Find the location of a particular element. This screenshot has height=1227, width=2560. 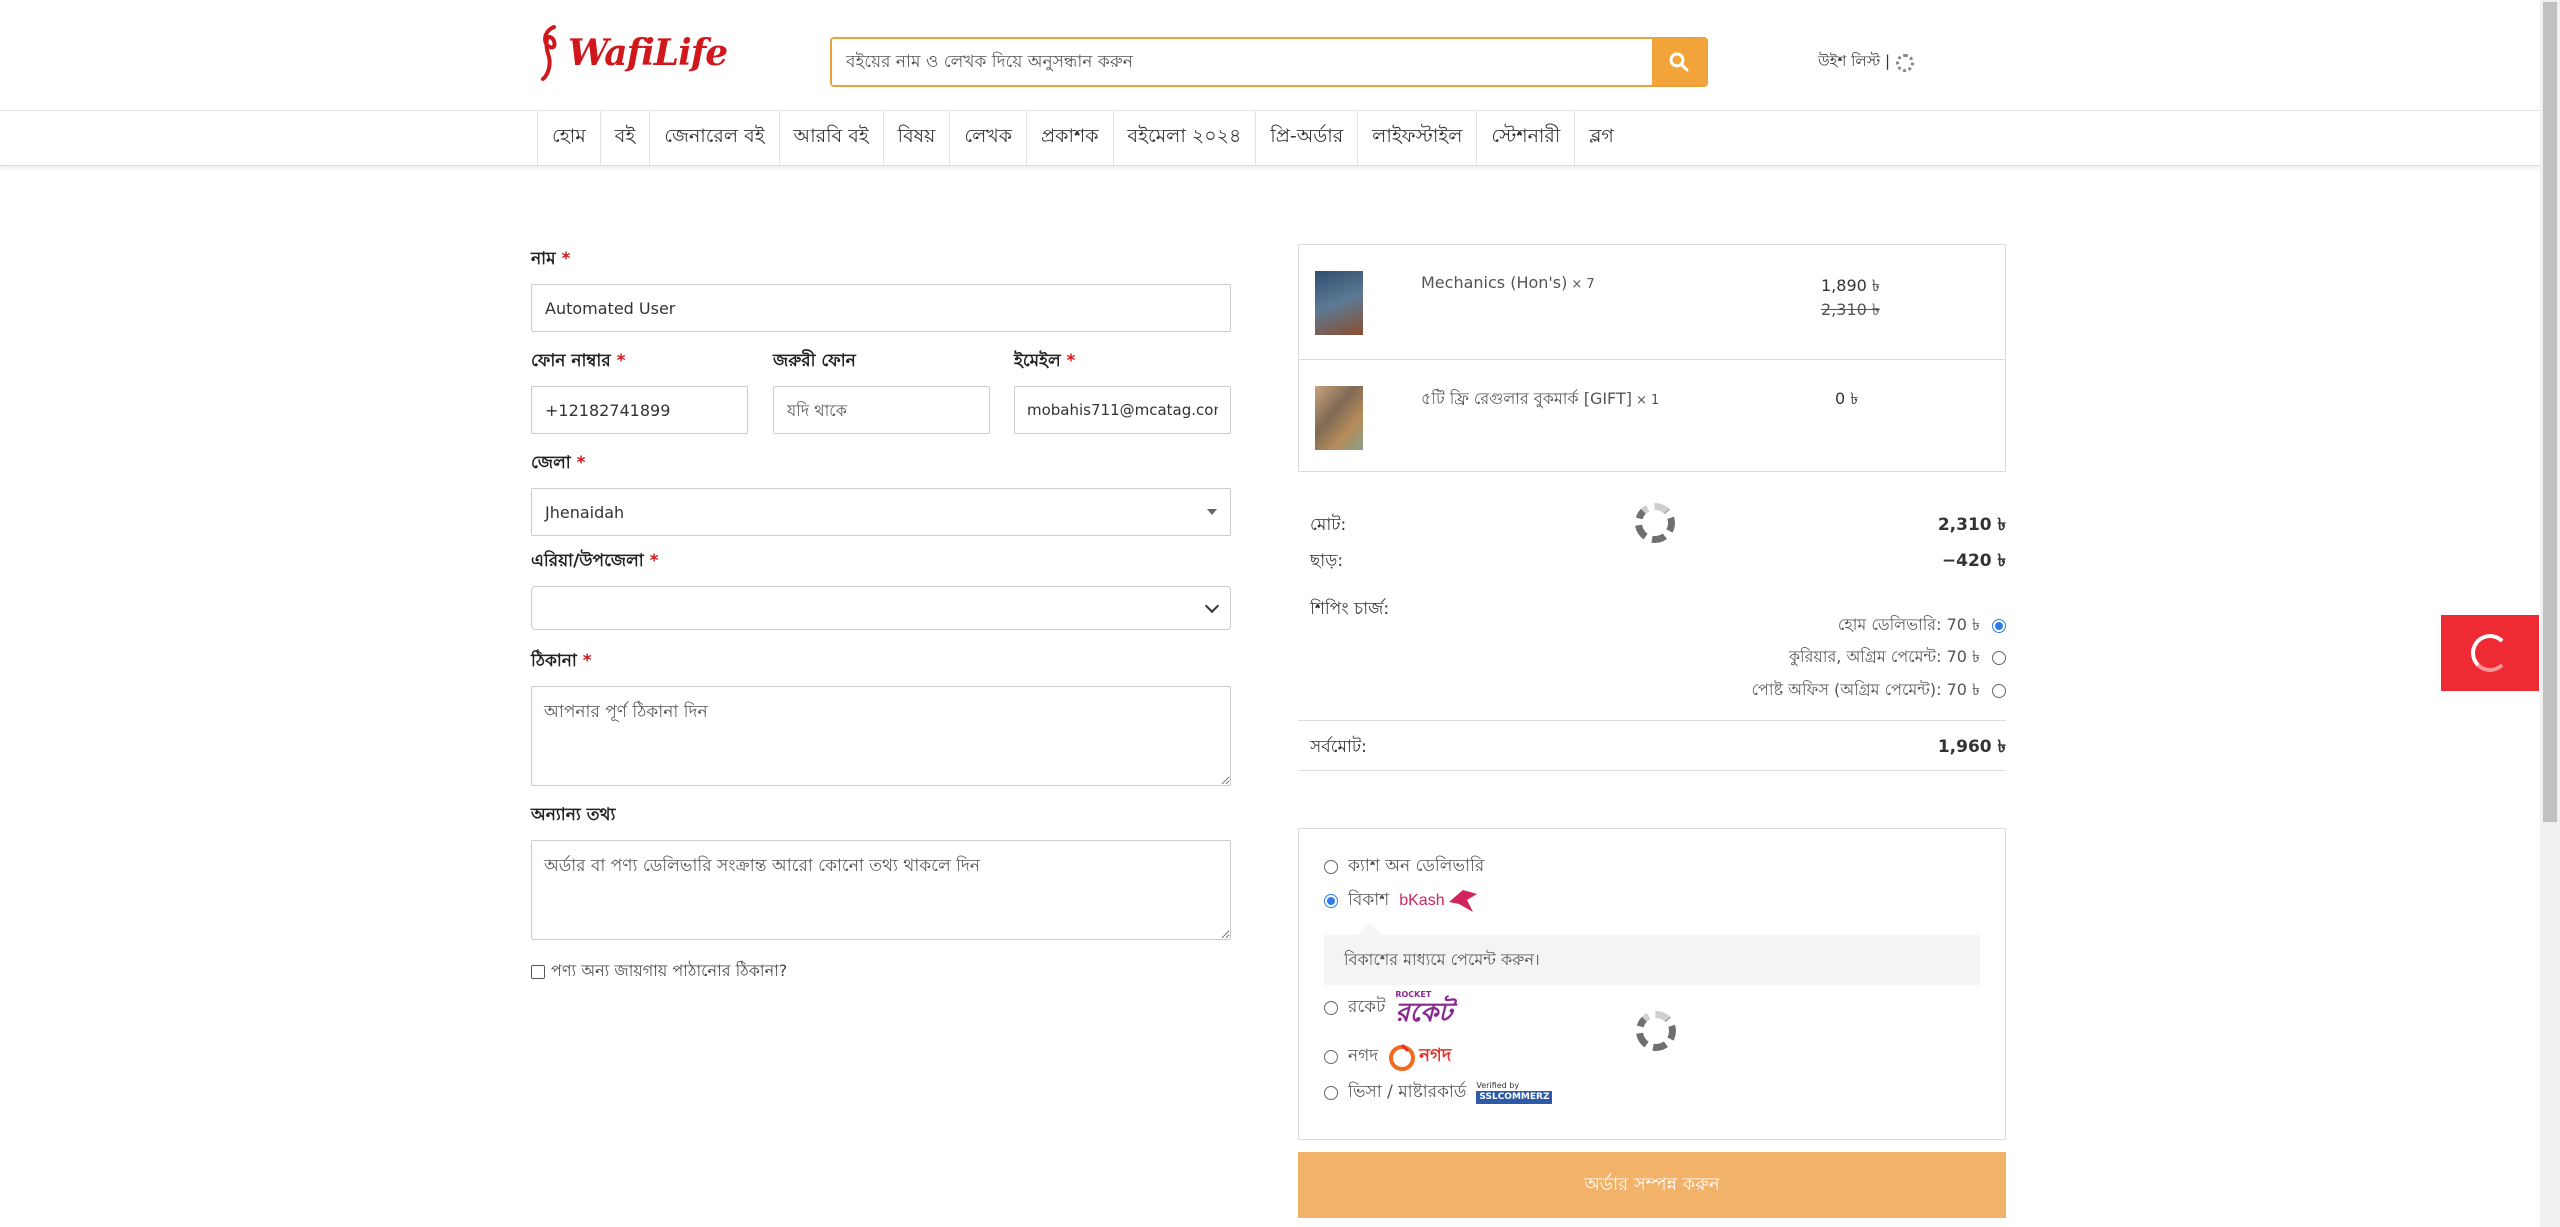

subtotal-label: মোট: is located at coordinates (1328, 525).